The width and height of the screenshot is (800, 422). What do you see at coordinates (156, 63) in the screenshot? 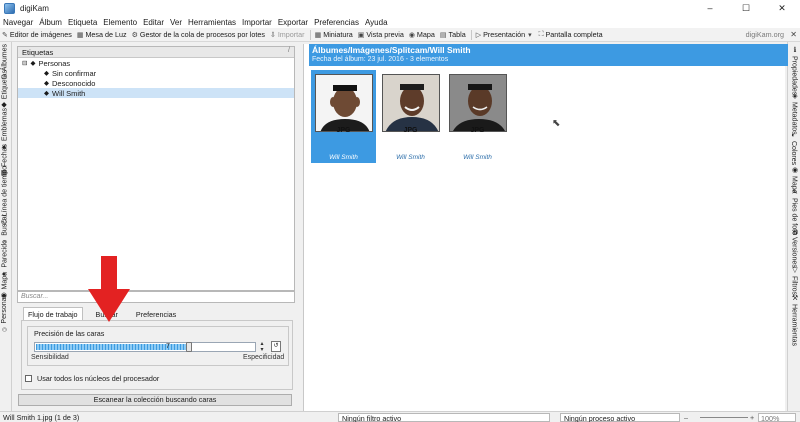
I see `tree-item-personas: ⊟ ◆ Personas` at bounding box center [156, 63].